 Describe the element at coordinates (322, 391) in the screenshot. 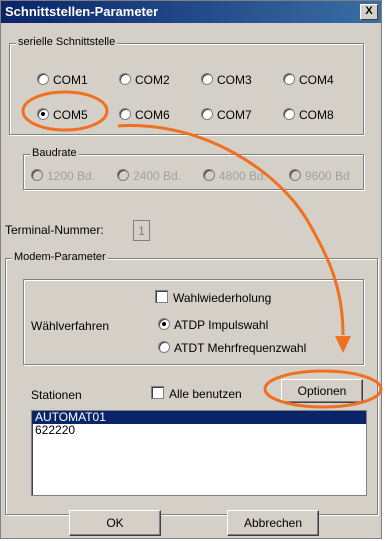

I see `options-button: Optionen` at that location.